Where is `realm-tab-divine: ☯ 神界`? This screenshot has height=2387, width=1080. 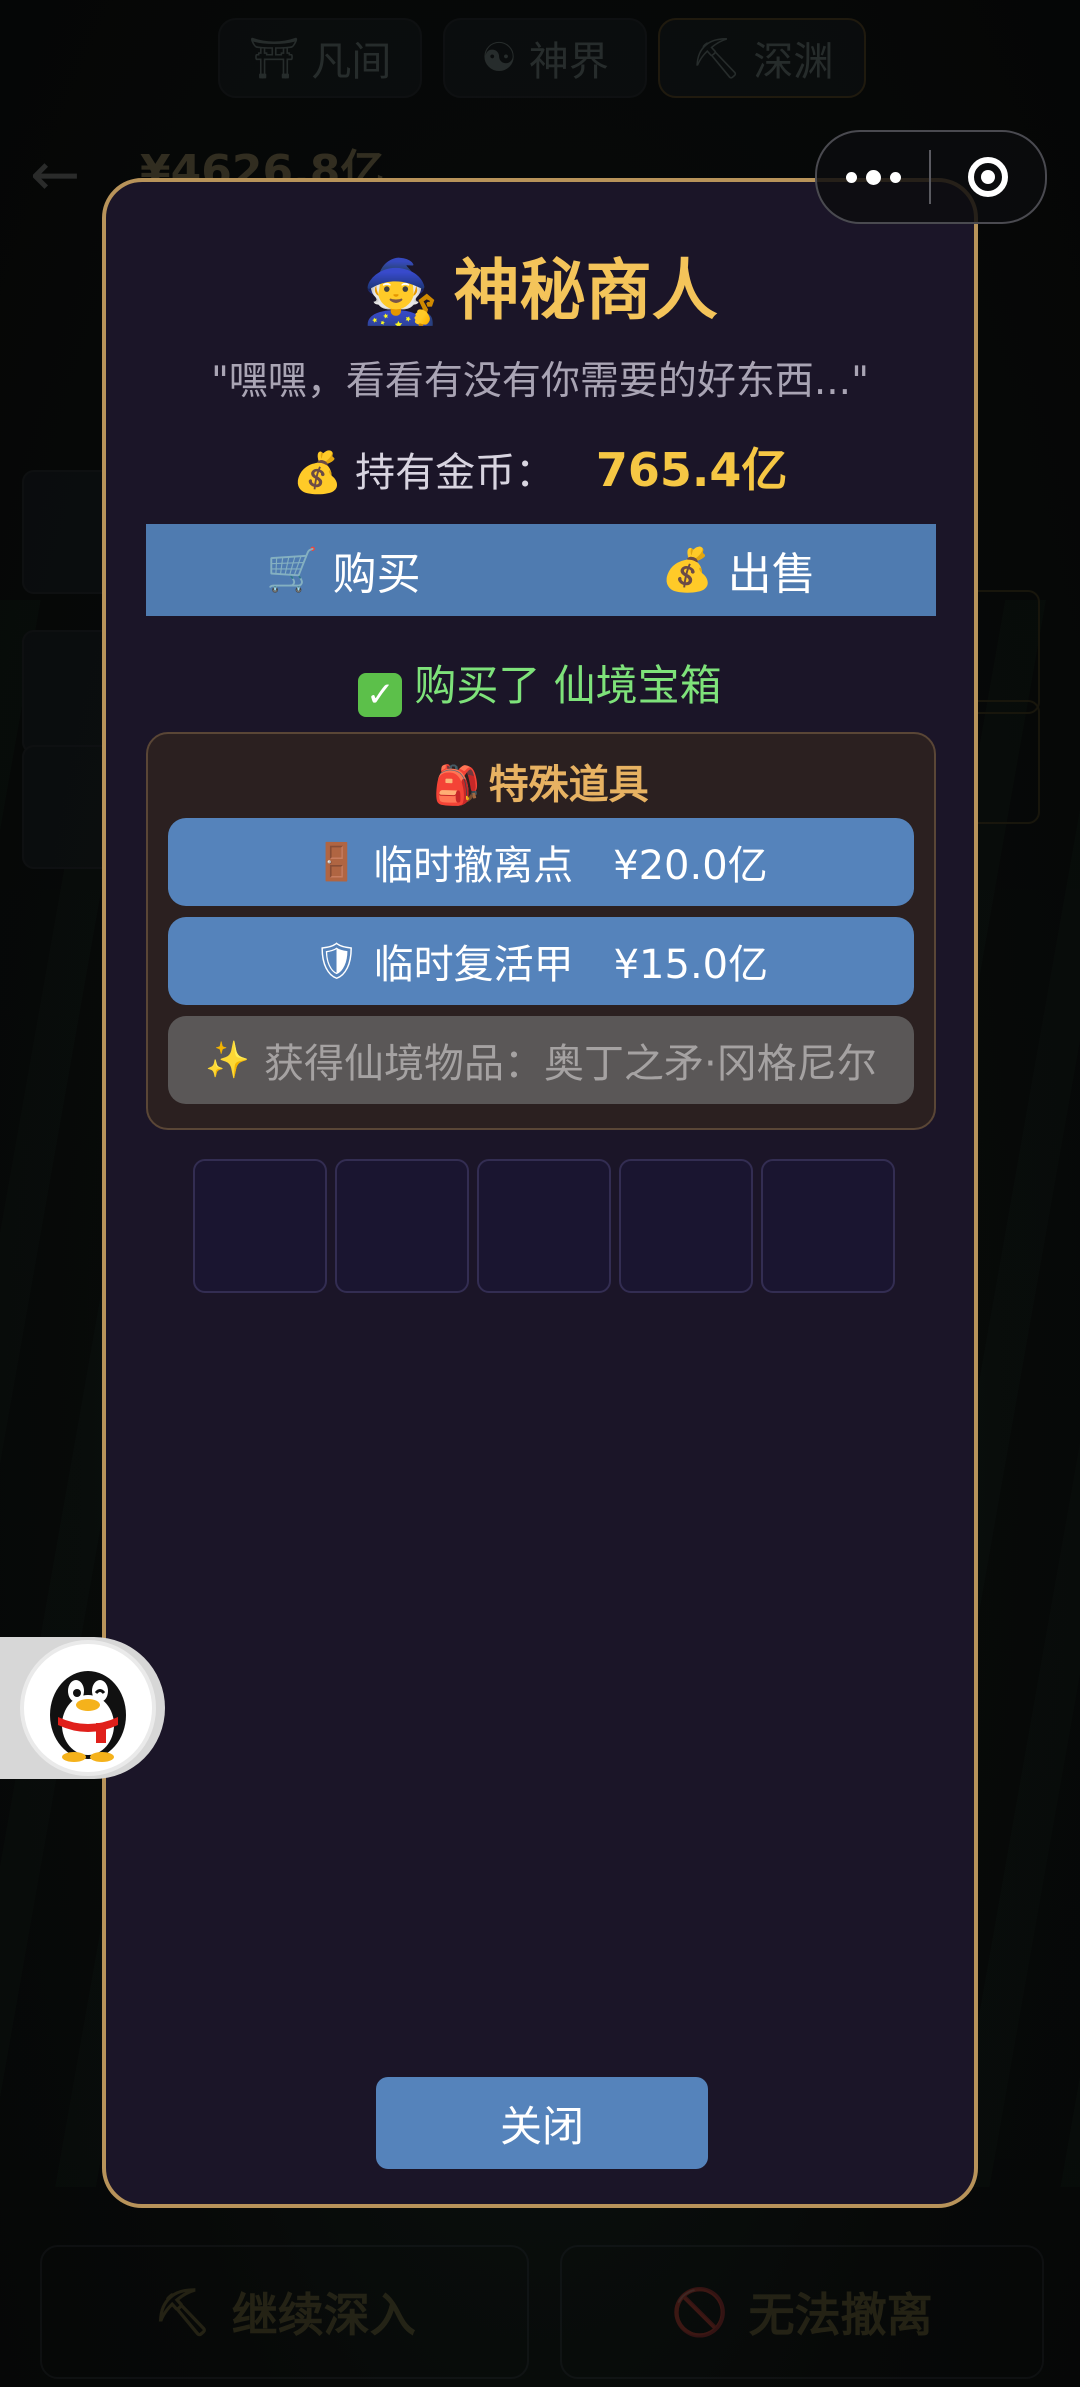
realm-tab-divine: ☯ 神界 is located at coordinates (545, 58).